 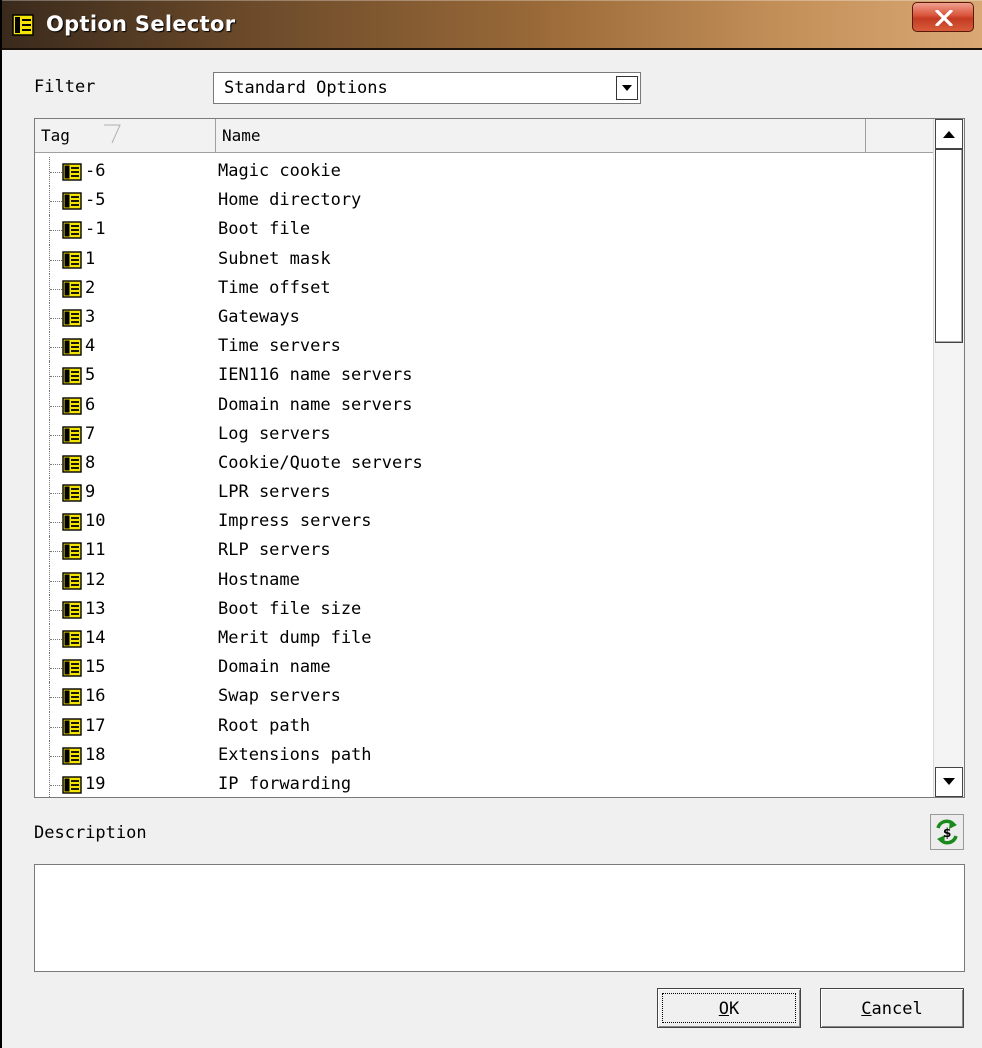 I want to click on option-tag: 1, so click(x=90, y=258).